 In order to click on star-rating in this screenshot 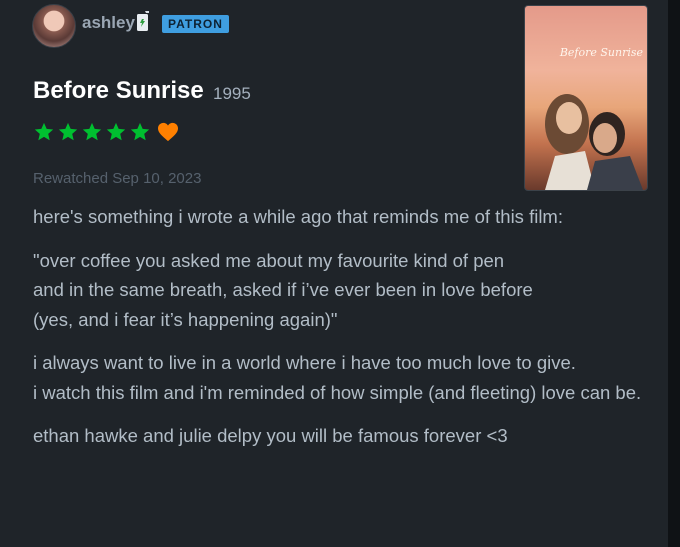, I will do `click(92, 132)`.